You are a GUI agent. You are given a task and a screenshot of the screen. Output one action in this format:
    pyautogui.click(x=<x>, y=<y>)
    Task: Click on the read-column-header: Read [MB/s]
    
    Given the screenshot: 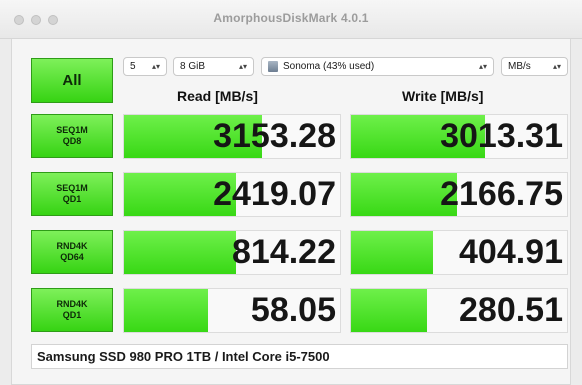 What is the action you would take?
    pyautogui.click(x=217, y=96)
    